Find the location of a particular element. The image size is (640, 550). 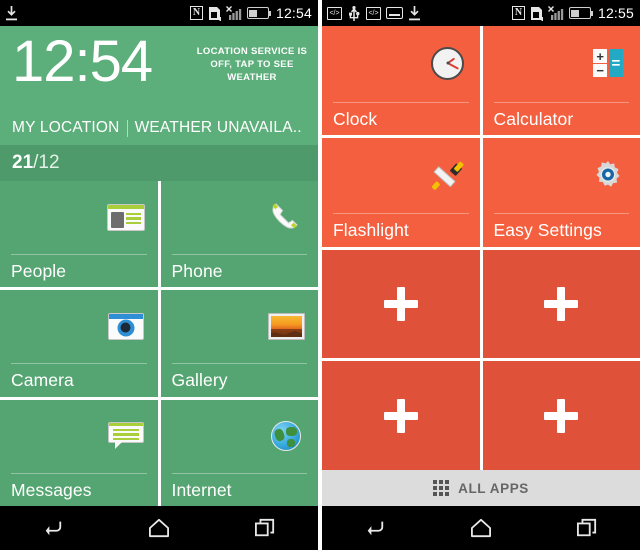

tile-label: Phone is located at coordinates (197, 271).